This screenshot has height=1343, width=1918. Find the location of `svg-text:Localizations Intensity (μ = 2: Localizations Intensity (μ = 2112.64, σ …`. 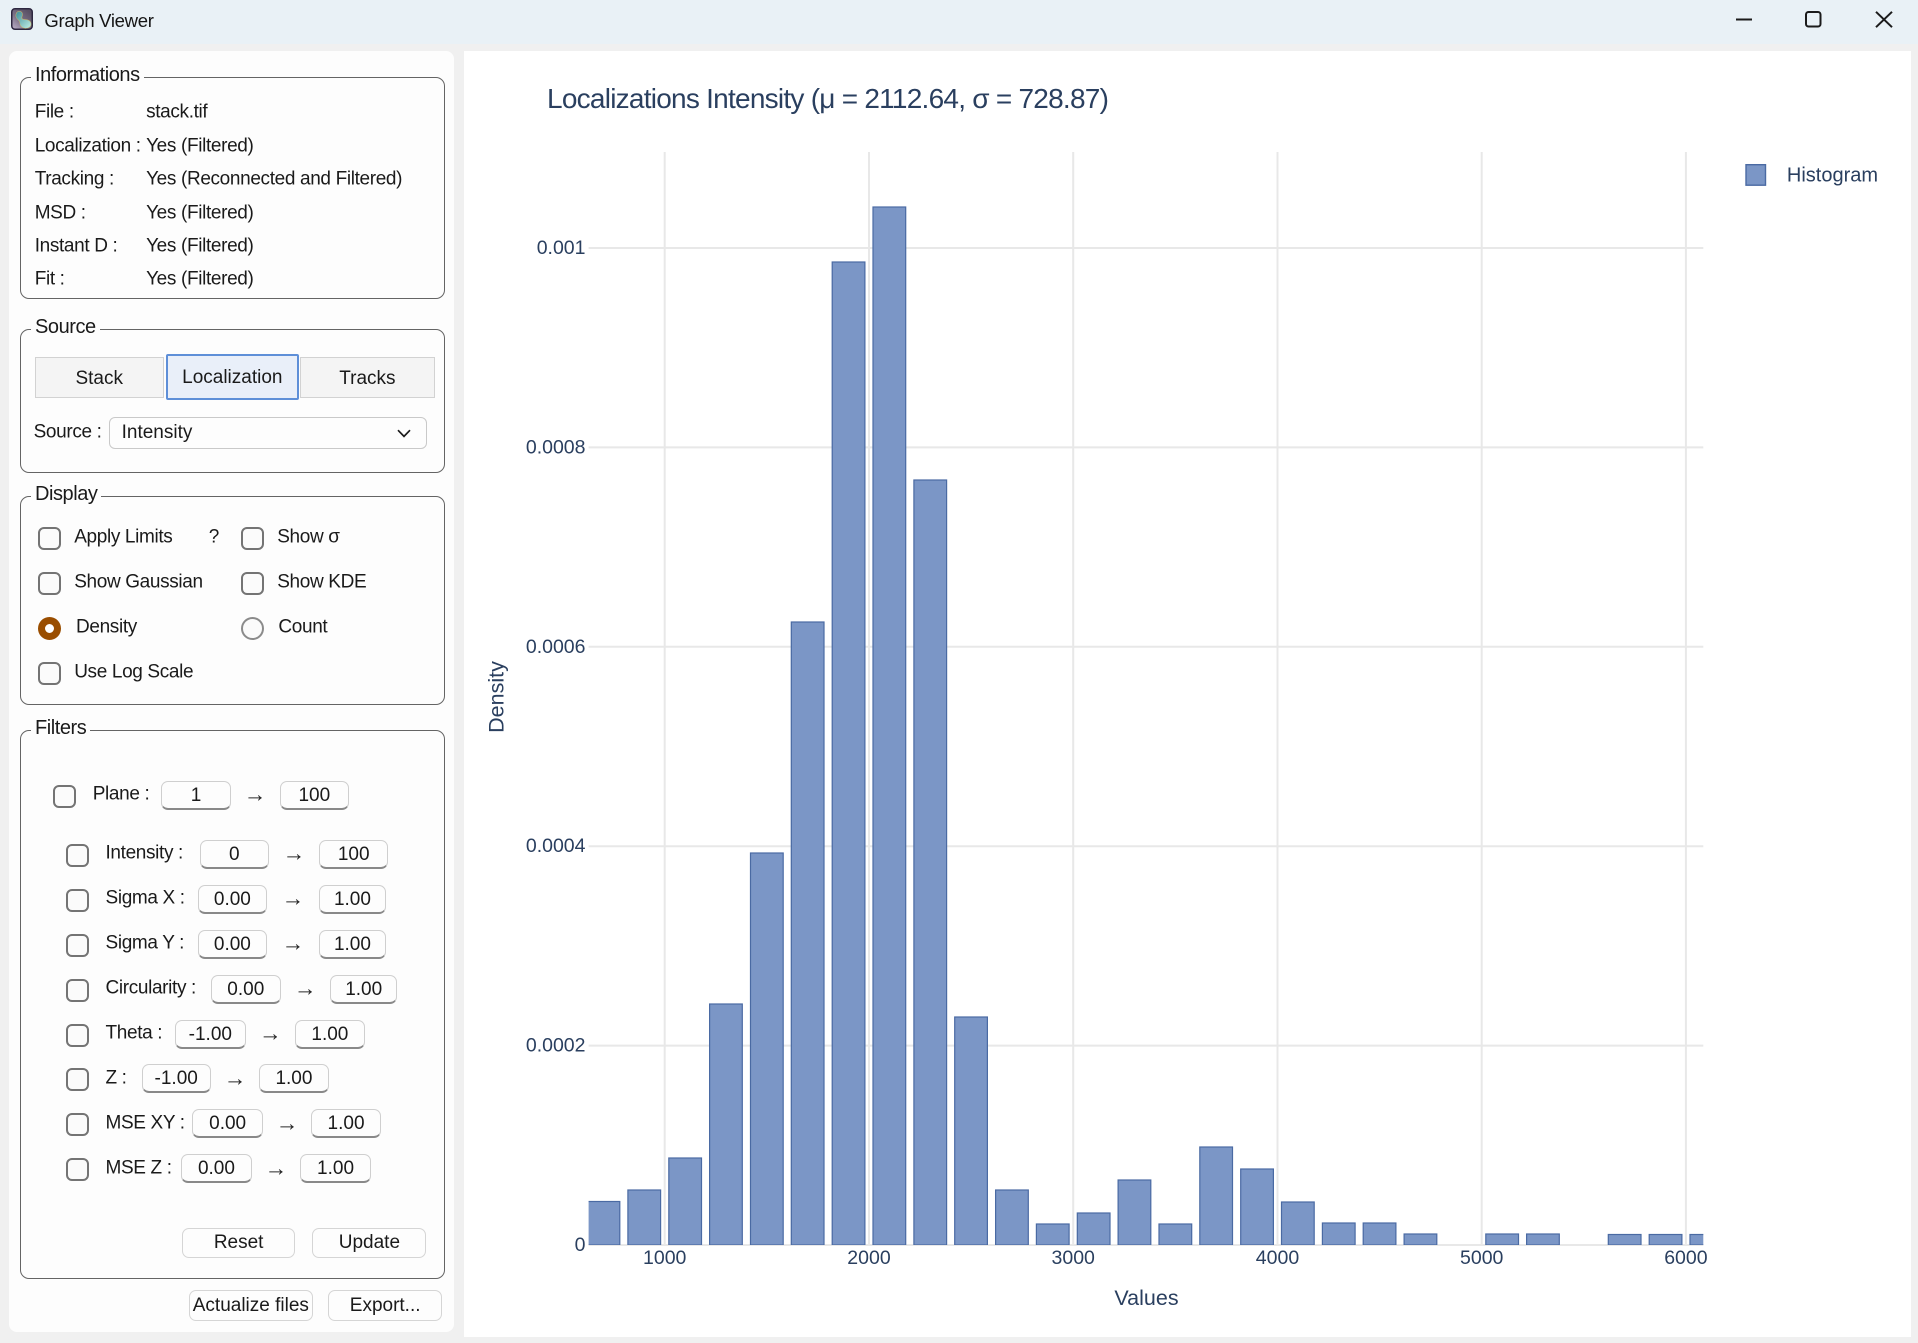

svg-text:Localizations Intensity (μ = 2: Localizations Intensity (μ = 2112.64, σ … is located at coordinates (827, 98).